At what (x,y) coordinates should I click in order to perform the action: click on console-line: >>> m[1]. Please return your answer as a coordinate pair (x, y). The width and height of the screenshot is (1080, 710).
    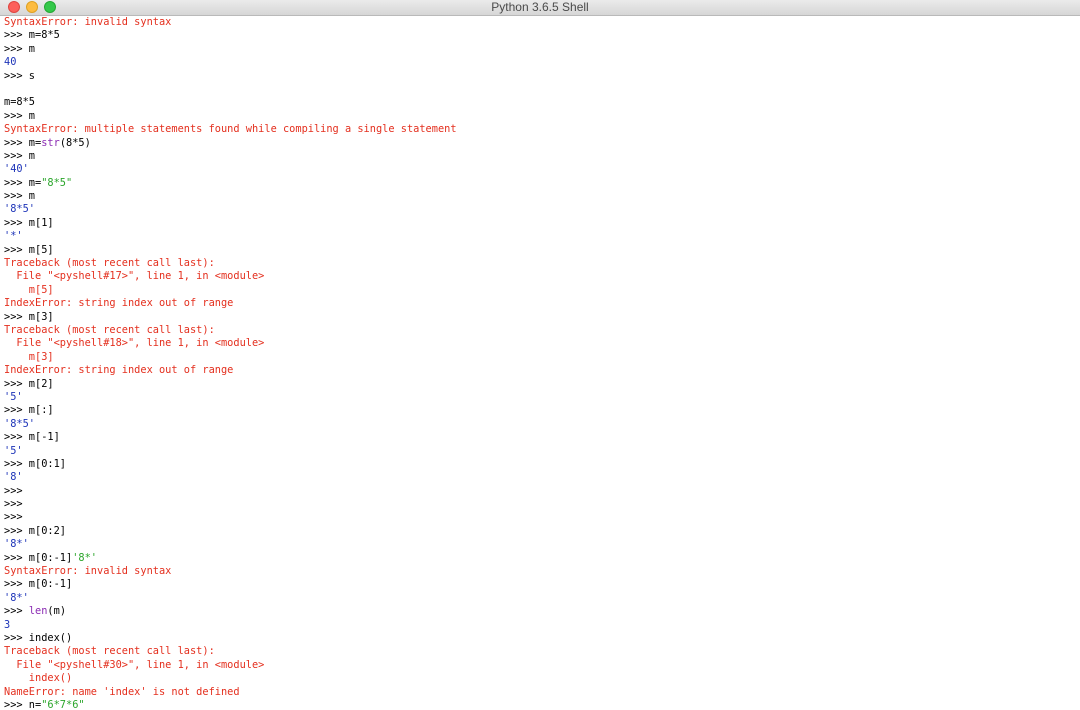
    Looking at the image, I should click on (542, 223).